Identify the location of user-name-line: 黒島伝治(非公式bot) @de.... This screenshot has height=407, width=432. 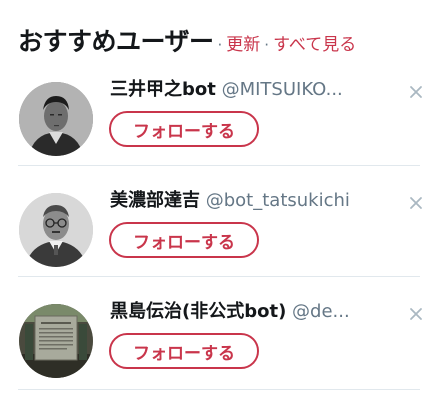
(251, 312).